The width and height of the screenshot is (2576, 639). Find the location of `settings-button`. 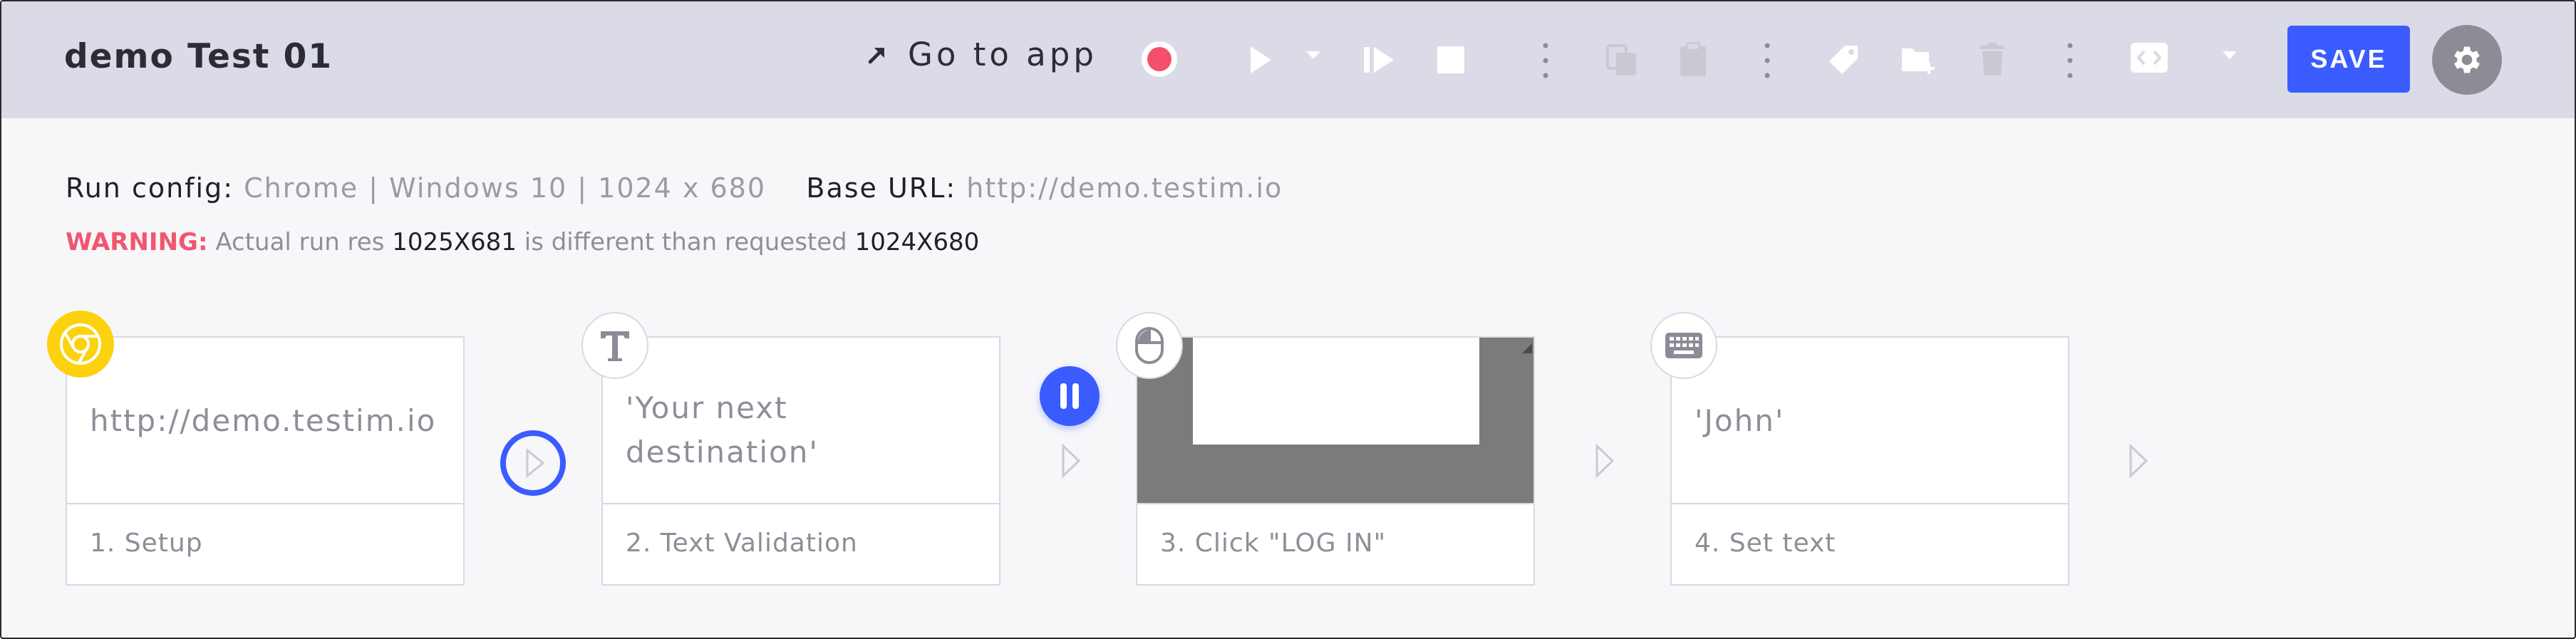

settings-button is located at coordinates (2467, 60).